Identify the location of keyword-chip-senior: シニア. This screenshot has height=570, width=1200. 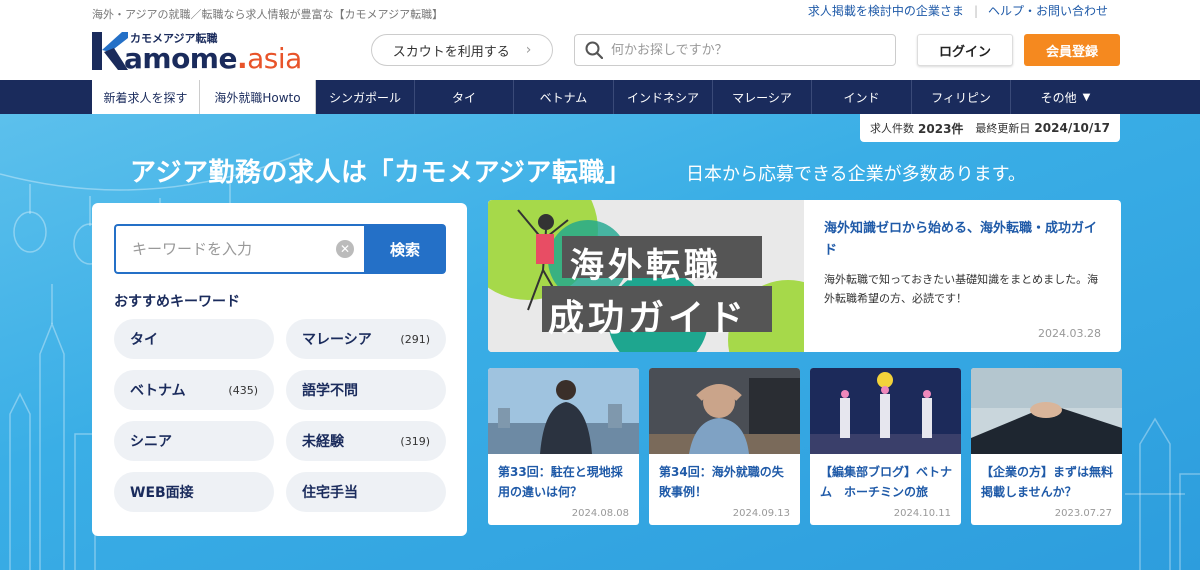
(194, 441).